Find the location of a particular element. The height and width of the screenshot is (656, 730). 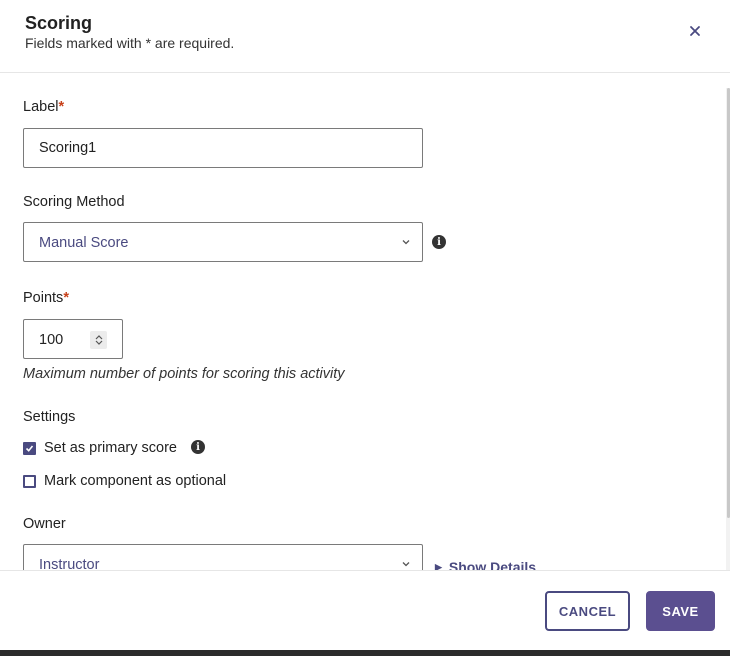

owner-select: Instructor is located at coordinates (223, 557).